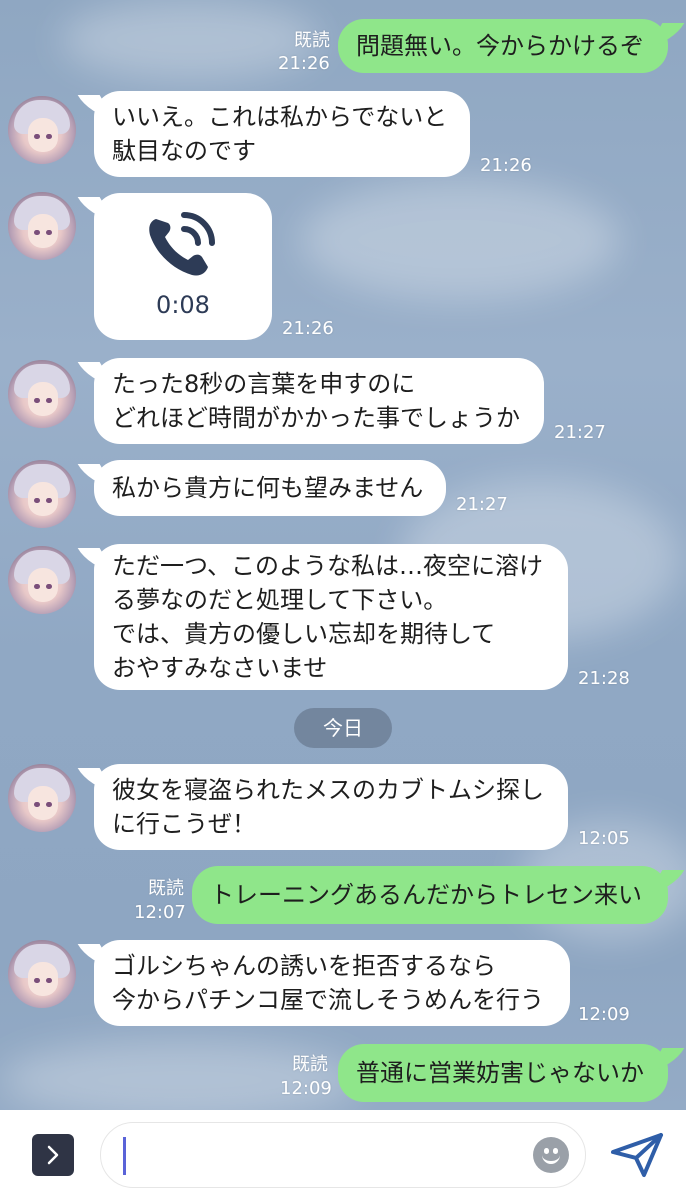  Describe the element at coordinates (604, 678) in the screenshot. I see `message-time: 21:28` at that location.